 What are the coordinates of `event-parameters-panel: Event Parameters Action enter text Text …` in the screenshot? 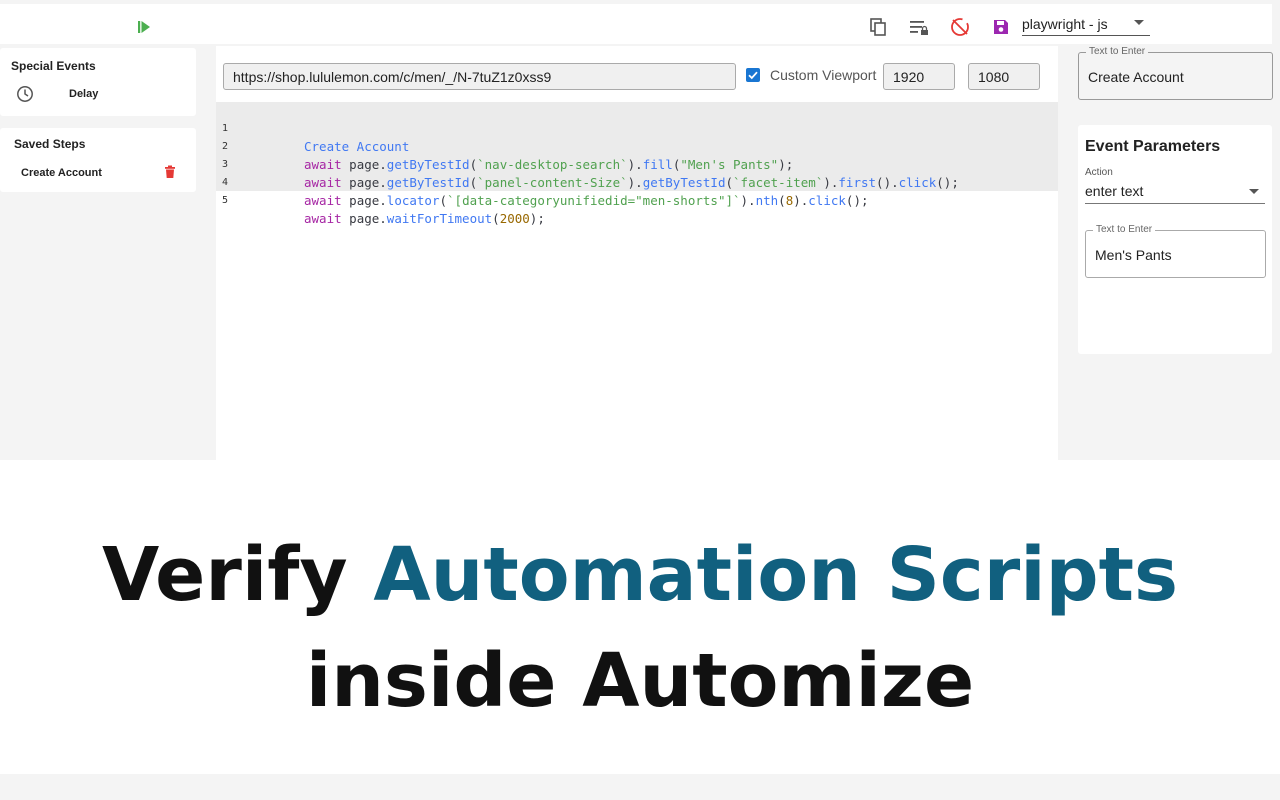 It's located at (1175, 239).